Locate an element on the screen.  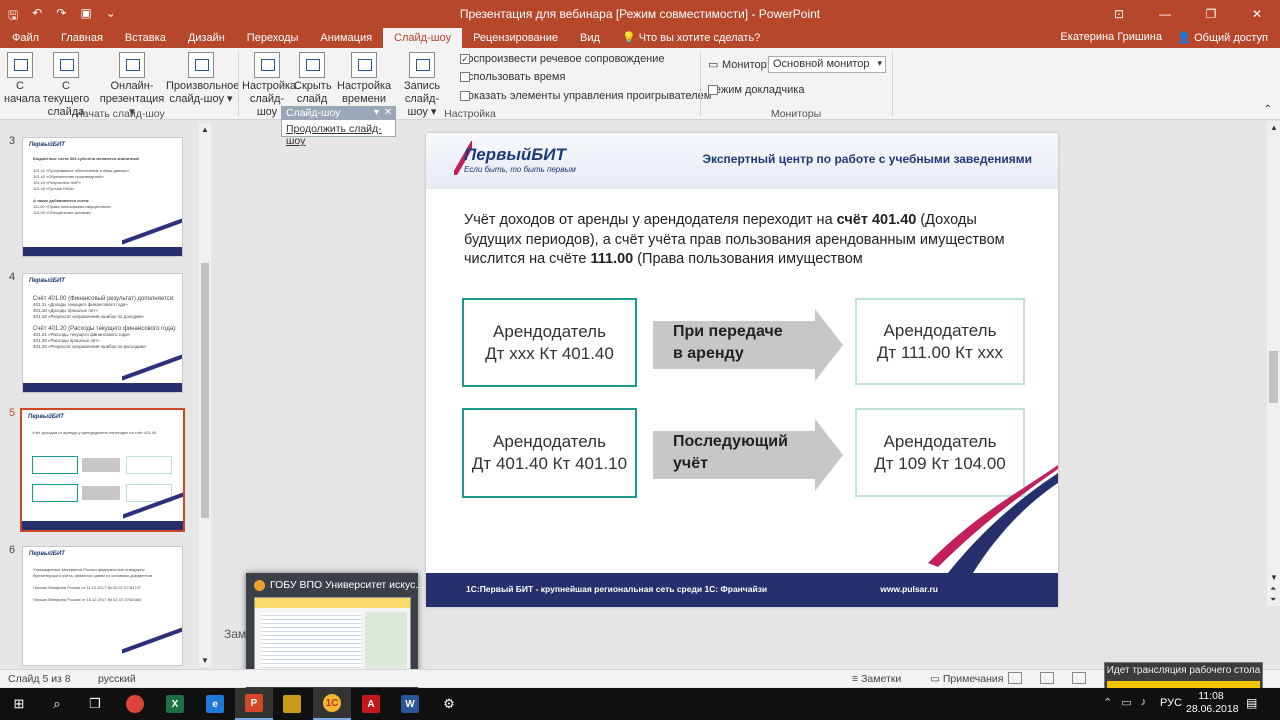
editor-scrollbar: ▲ ▼ ⏶ ⏷ is located at coordinates (1273, 363).